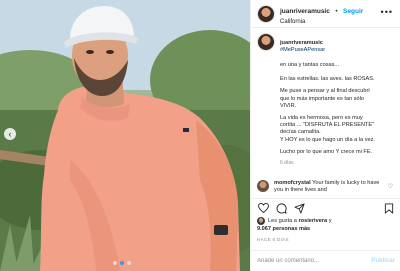 The width and height of the screenshot is (400, 271). What do you see at coordinates (282, 220) in the screenshot?
I see `liked-by-prefix: Les gusta a` at bounding box center [282, 220].